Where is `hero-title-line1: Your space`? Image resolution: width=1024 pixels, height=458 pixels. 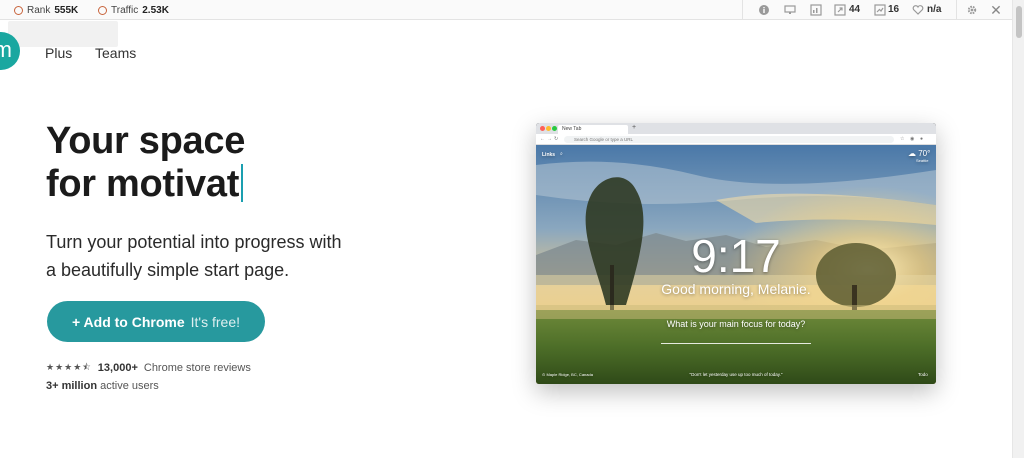
hero-title-line1: Your space is located at coordinates (146, 141).